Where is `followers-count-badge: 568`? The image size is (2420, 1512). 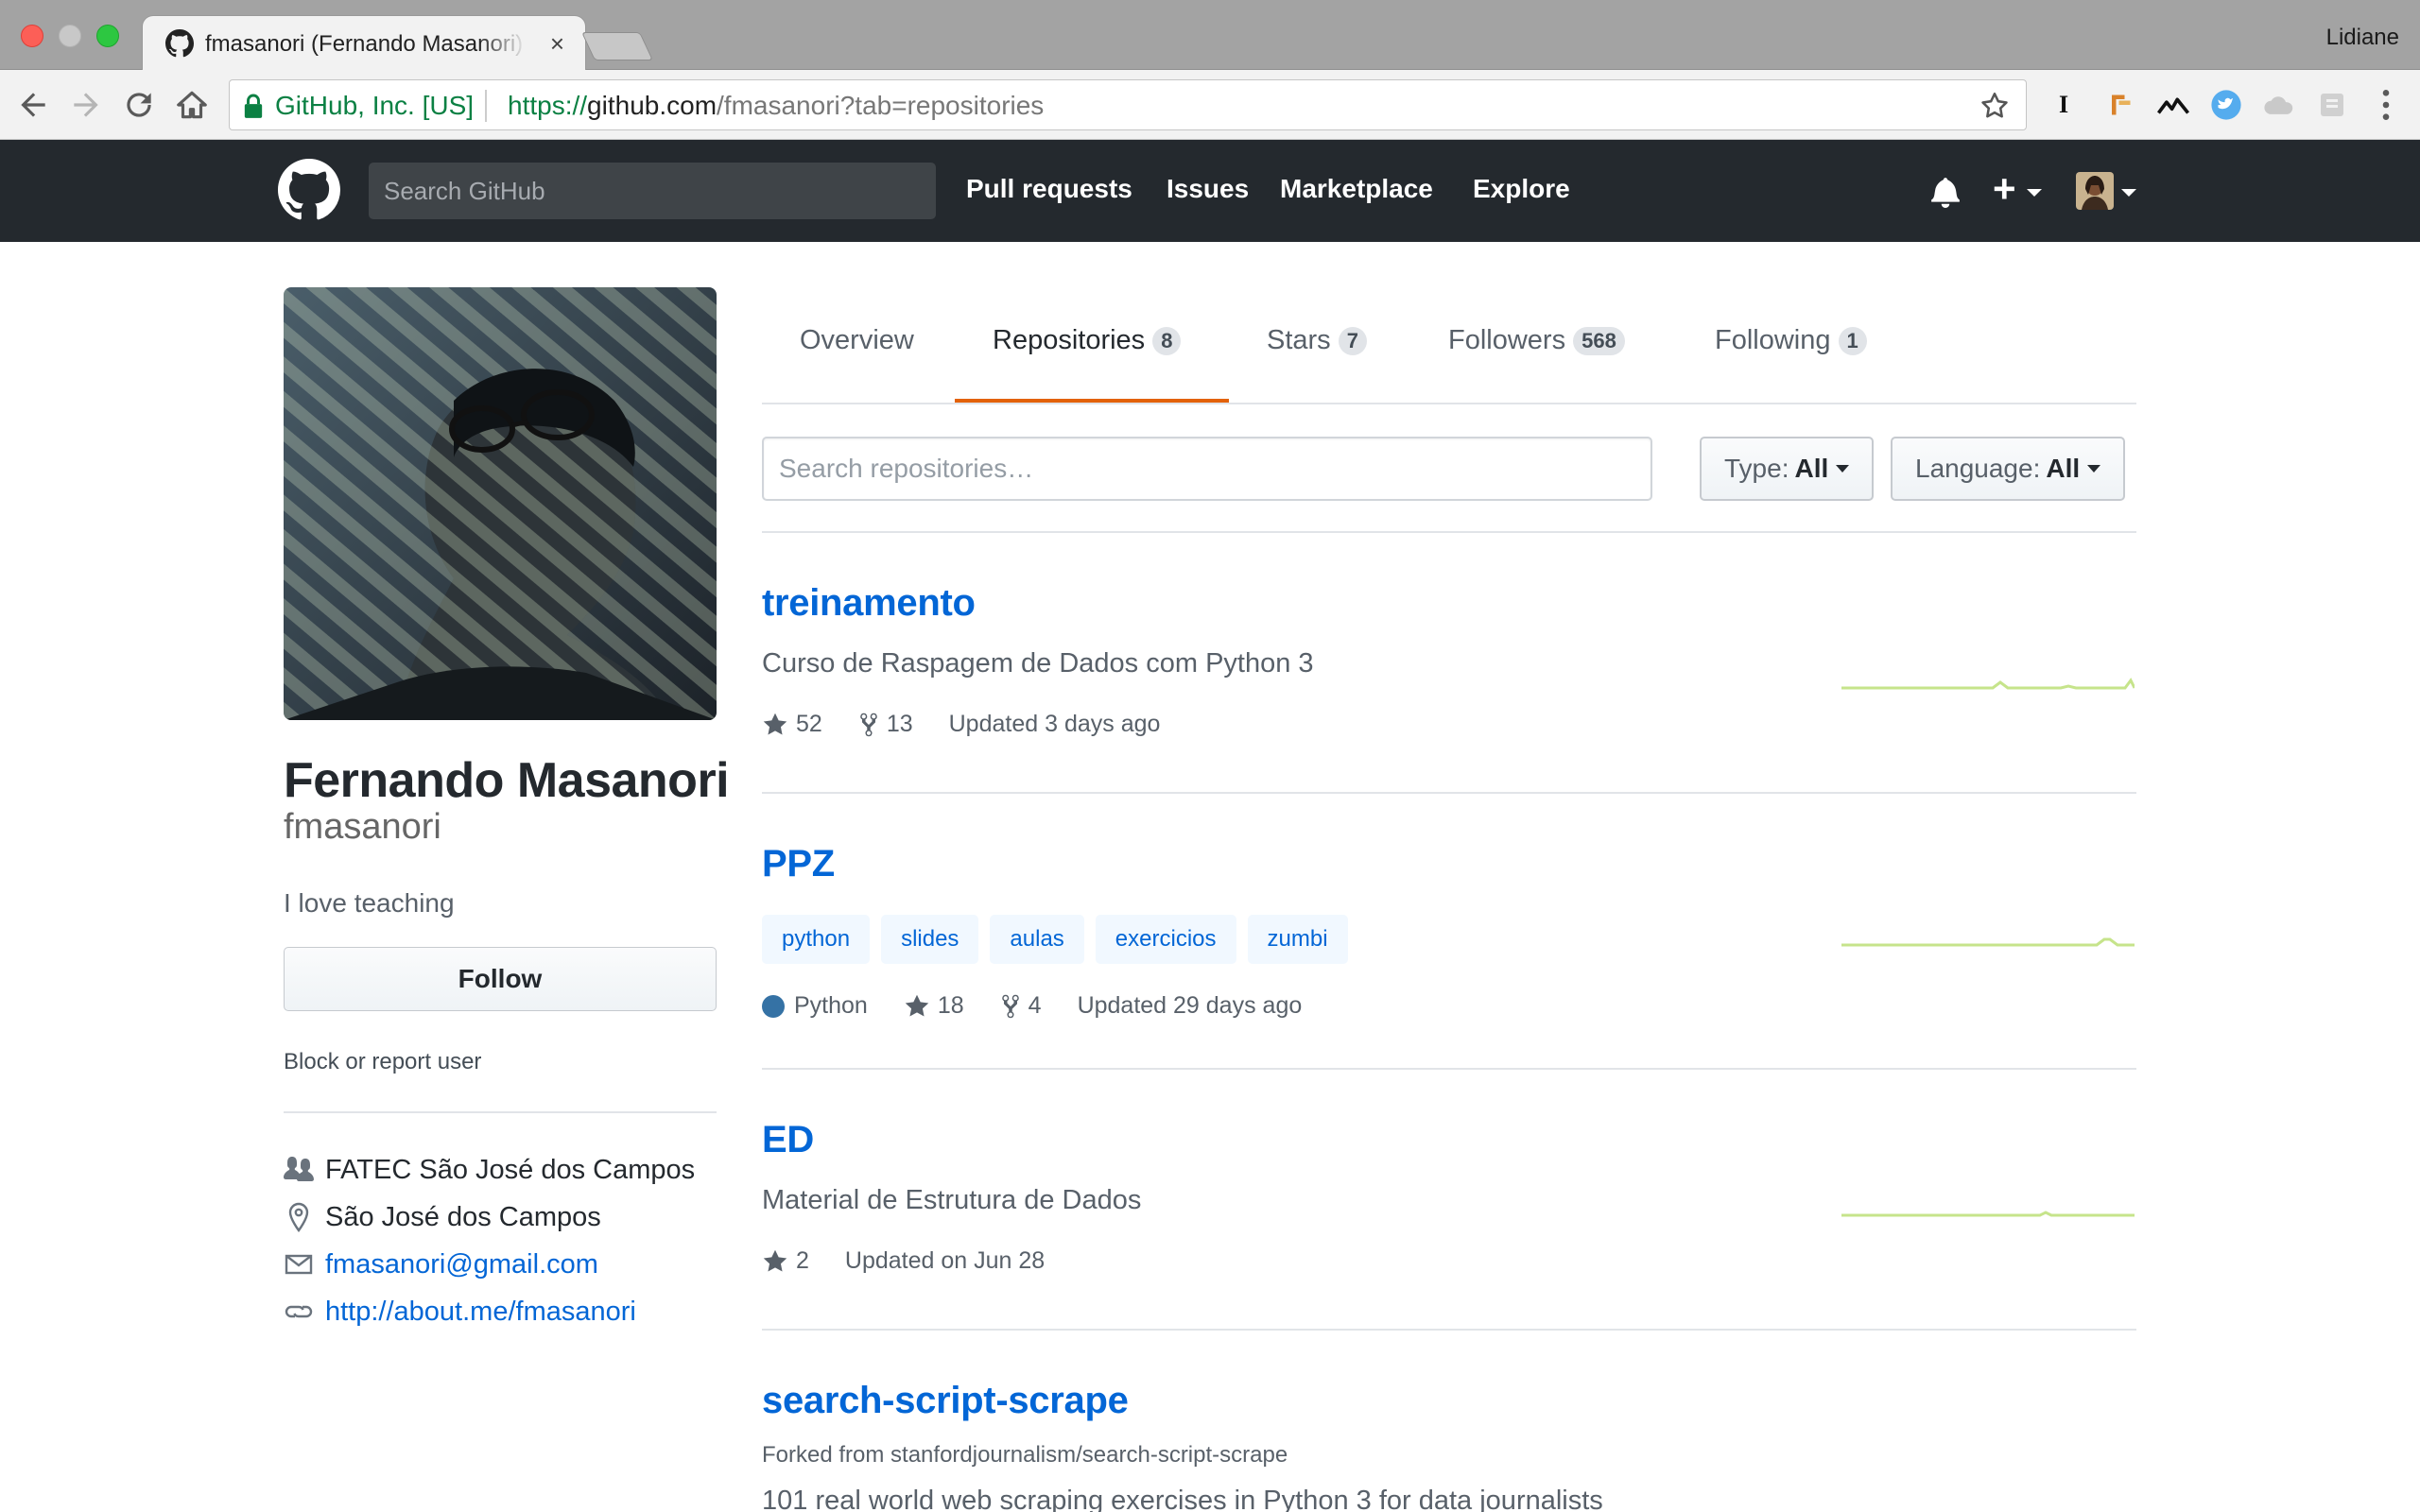 followers-count-badge: 568 is located at coordinates (1599, 340).